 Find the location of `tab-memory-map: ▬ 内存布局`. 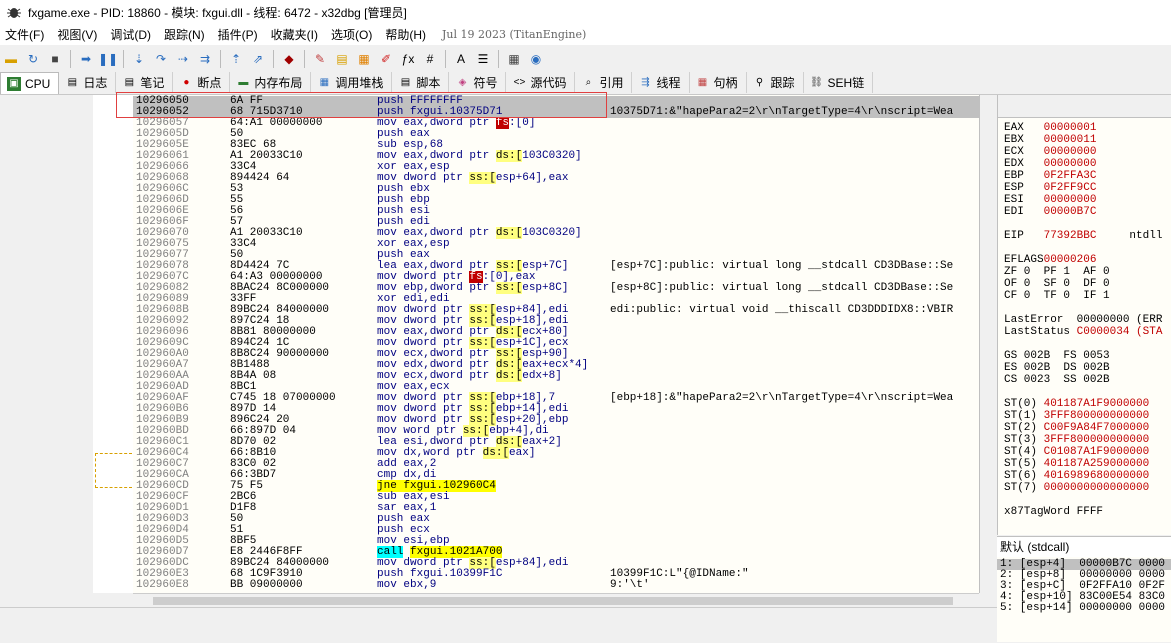

tab-memory-map: ▬ 内存布局 is located at coordinates (271, 82).